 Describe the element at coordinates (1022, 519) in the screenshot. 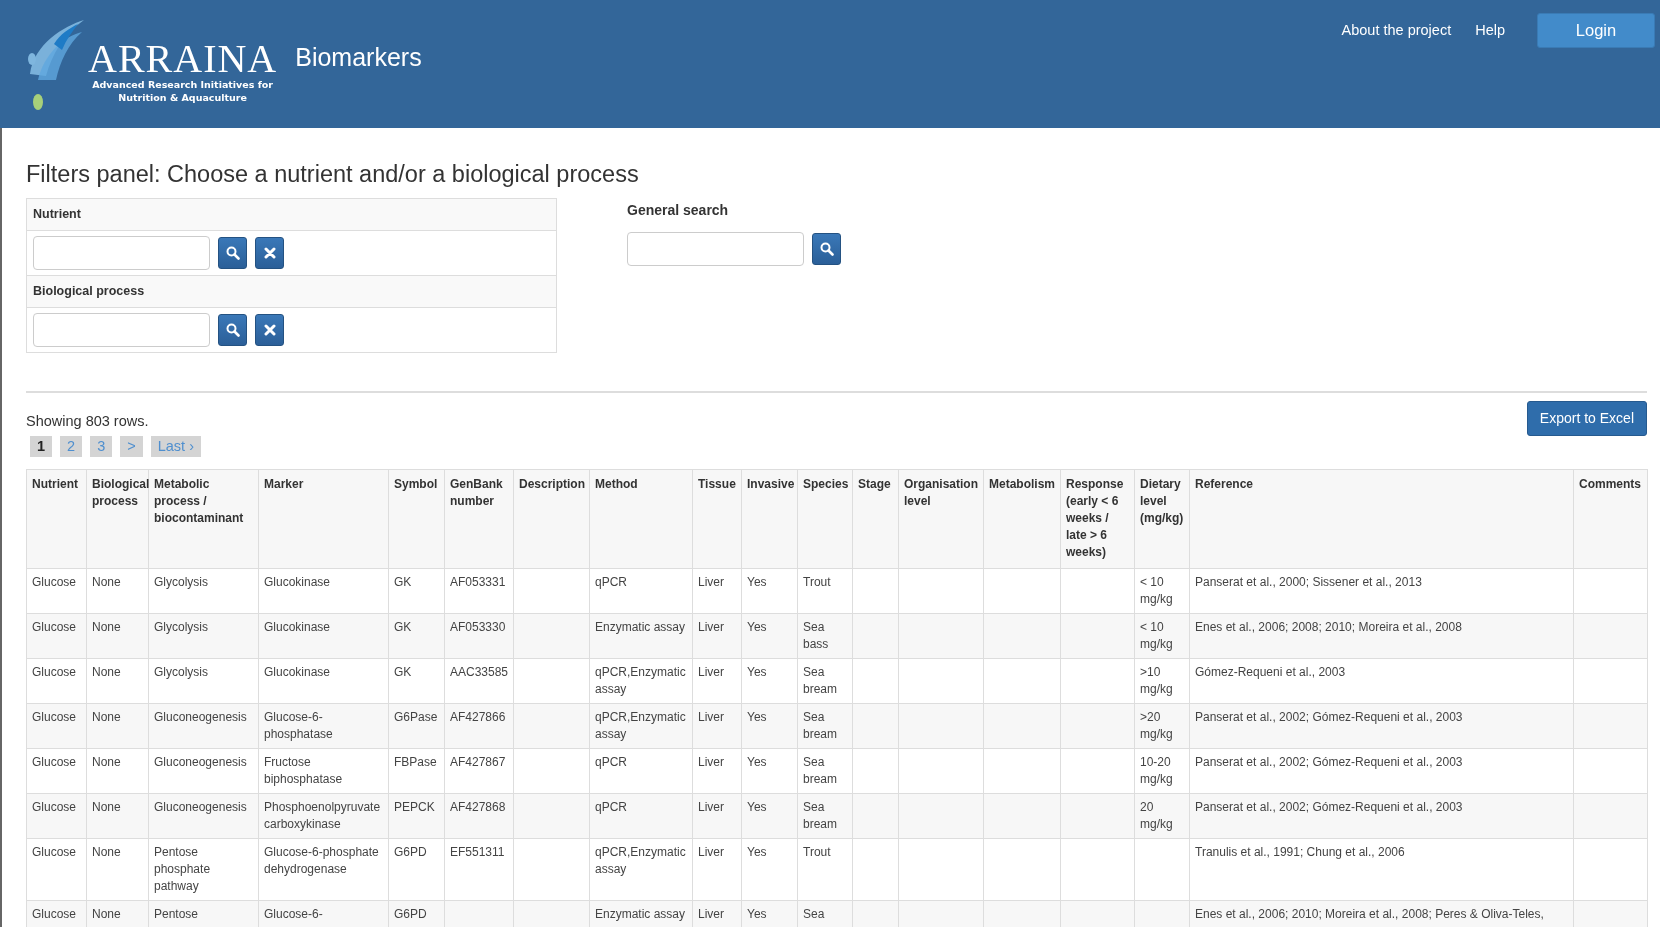

I see `column-header: Metabolism` at that location.